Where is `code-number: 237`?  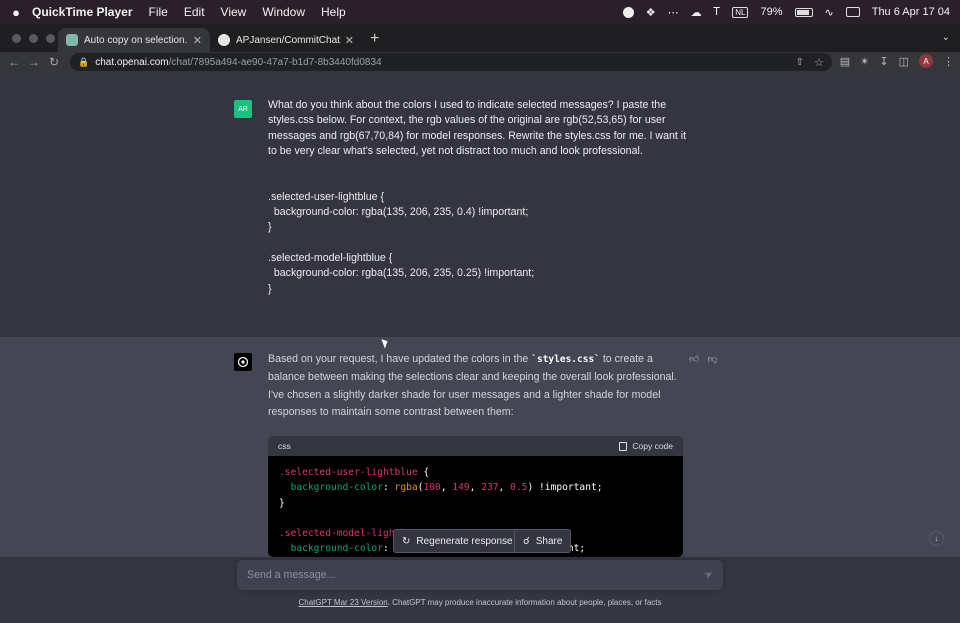 code-number: 237 is located at coordinates (490, 488).